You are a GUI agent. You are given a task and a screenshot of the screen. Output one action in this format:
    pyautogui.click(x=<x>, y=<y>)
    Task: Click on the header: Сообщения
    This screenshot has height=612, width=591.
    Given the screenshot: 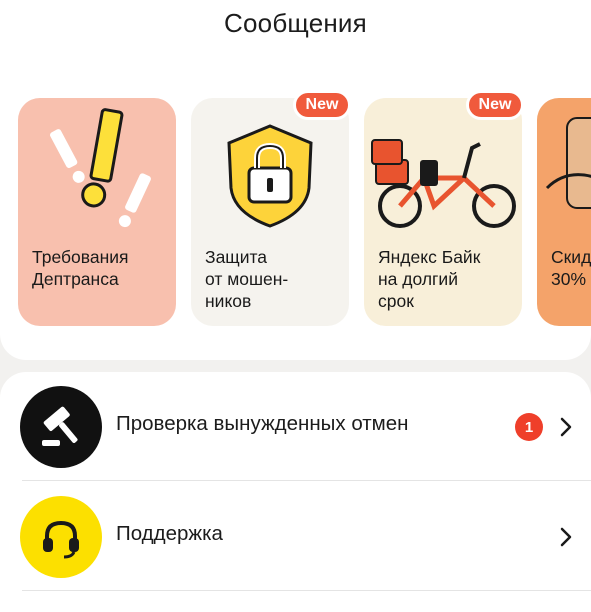 What is the action you would take?
    pyautogui.click(x=295, y=35)
    